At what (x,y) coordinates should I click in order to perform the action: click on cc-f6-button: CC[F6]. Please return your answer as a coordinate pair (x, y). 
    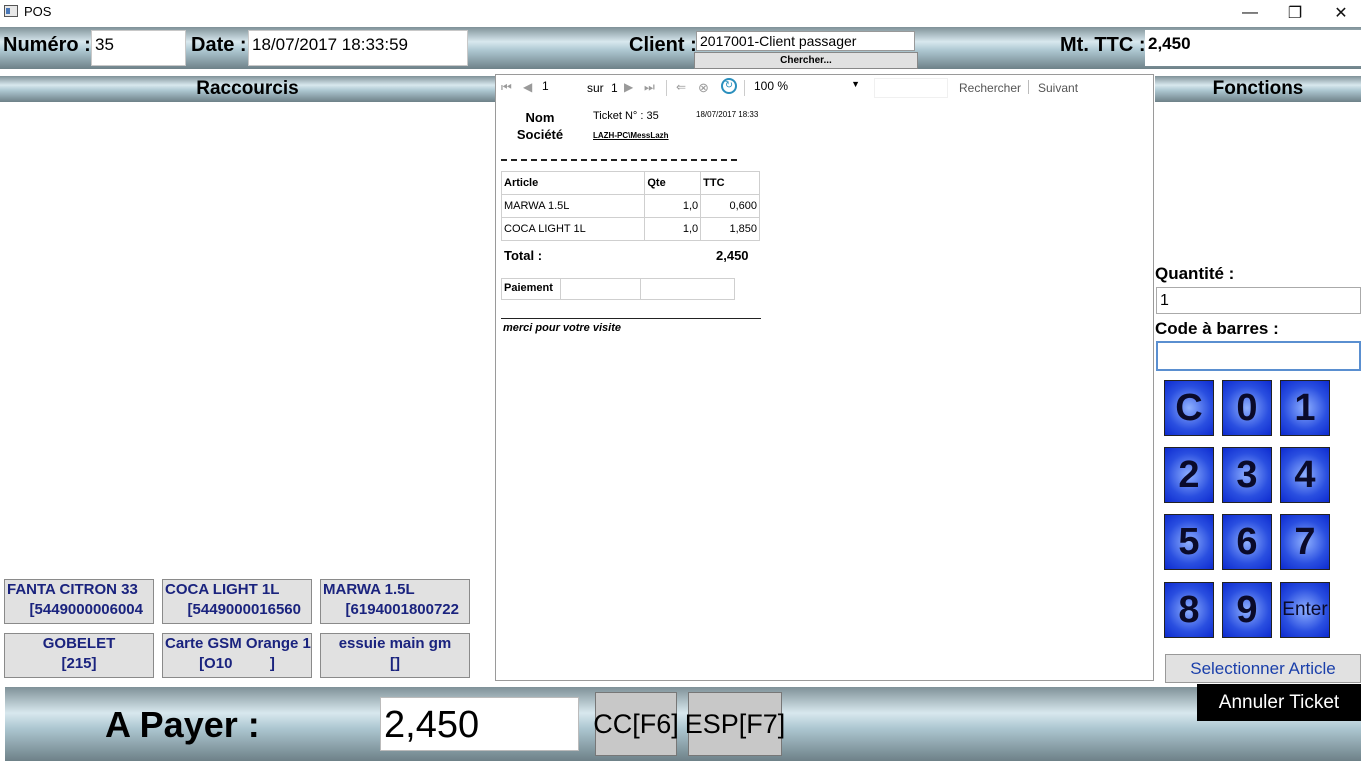
    Looking at the image, I should click on (636, 724).